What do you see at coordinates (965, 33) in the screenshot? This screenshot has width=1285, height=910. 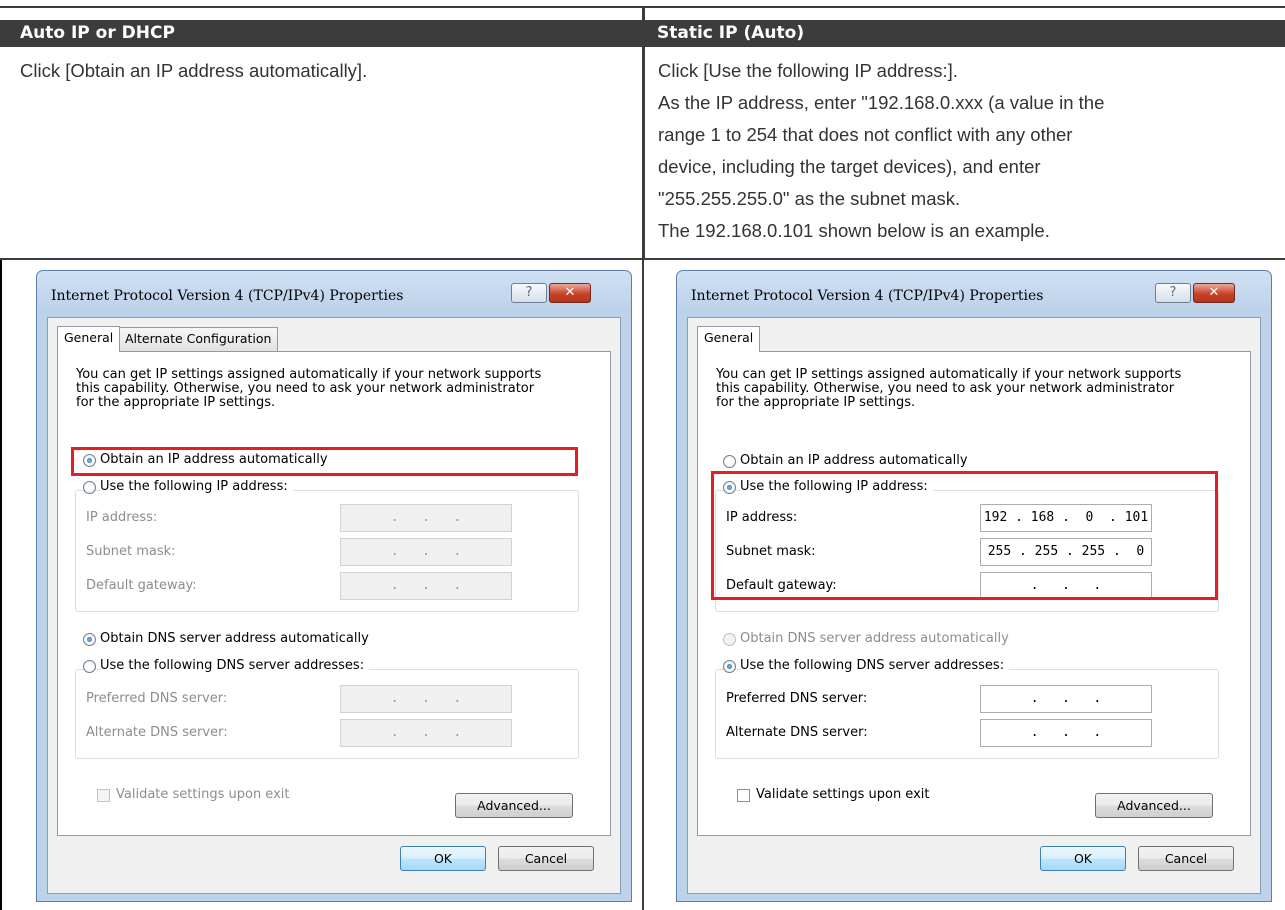 I see `column-header-static-ip: Static IP (Auto)` at bounding box center [965, 33].